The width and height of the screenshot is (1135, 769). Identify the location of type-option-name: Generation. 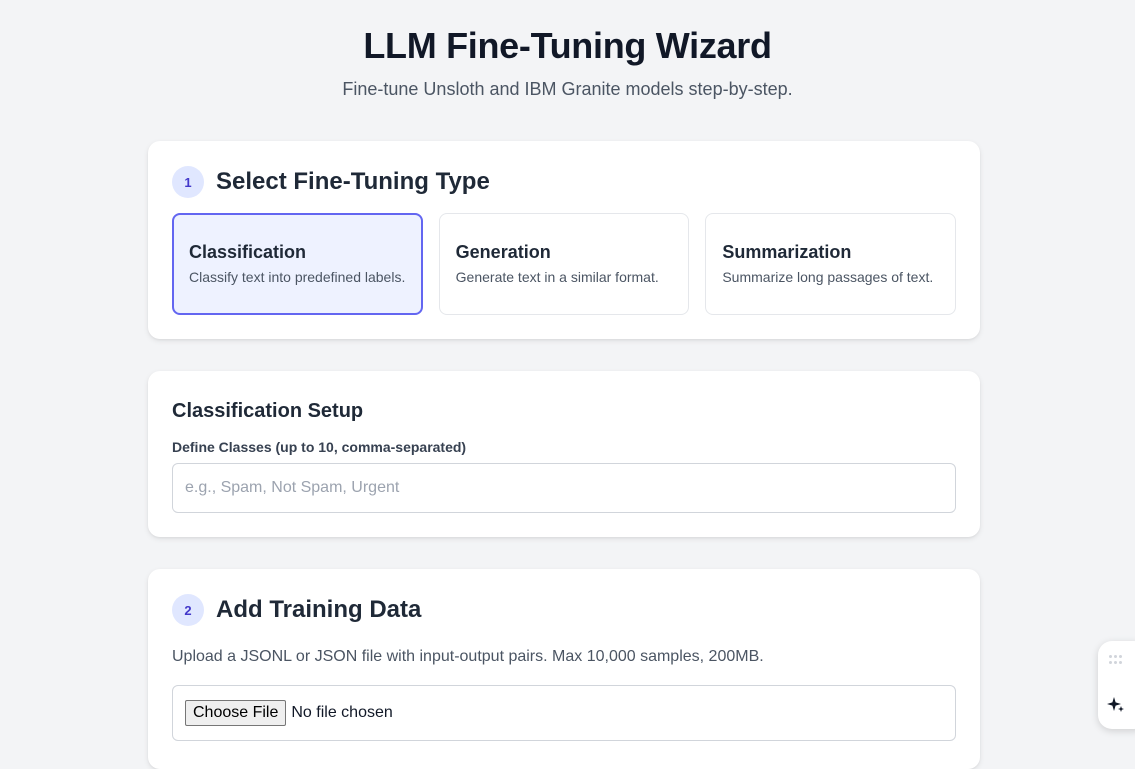
(503, 252).